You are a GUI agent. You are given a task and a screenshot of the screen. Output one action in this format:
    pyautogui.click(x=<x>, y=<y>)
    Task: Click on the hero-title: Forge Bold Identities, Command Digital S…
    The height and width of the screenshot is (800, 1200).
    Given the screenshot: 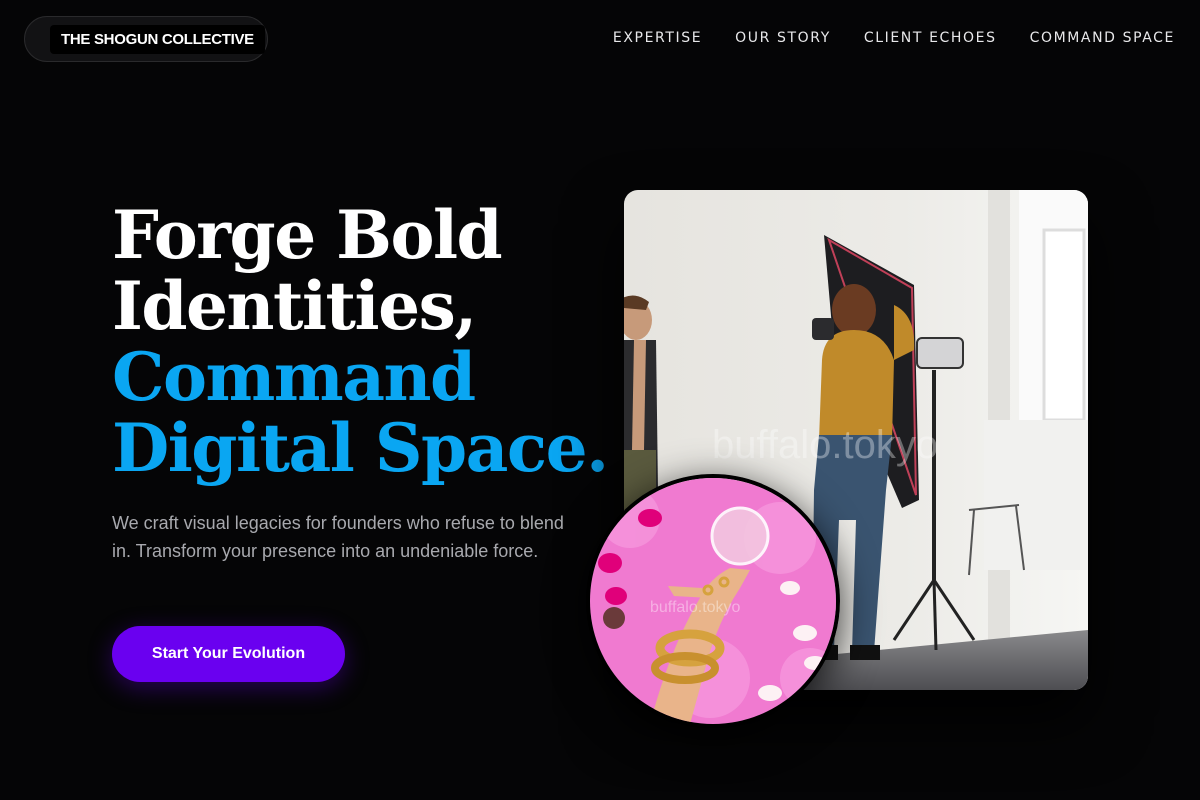 What is the action you would take?
    pyautogui.click(x=362, y=342)
    